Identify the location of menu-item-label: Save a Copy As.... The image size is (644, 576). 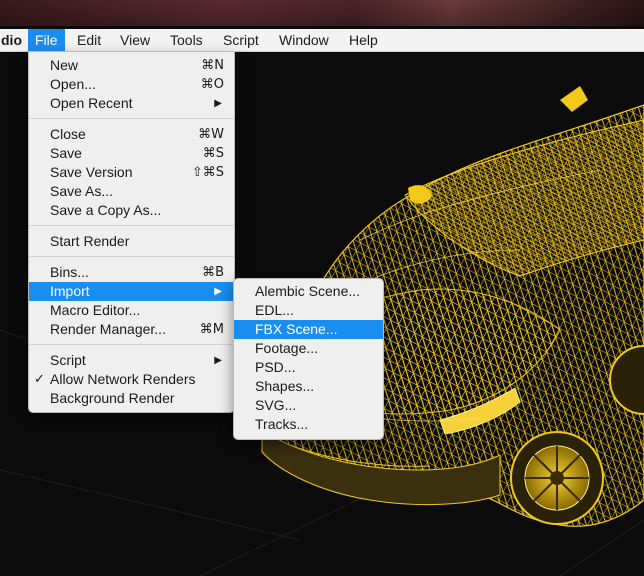
(106, 210).